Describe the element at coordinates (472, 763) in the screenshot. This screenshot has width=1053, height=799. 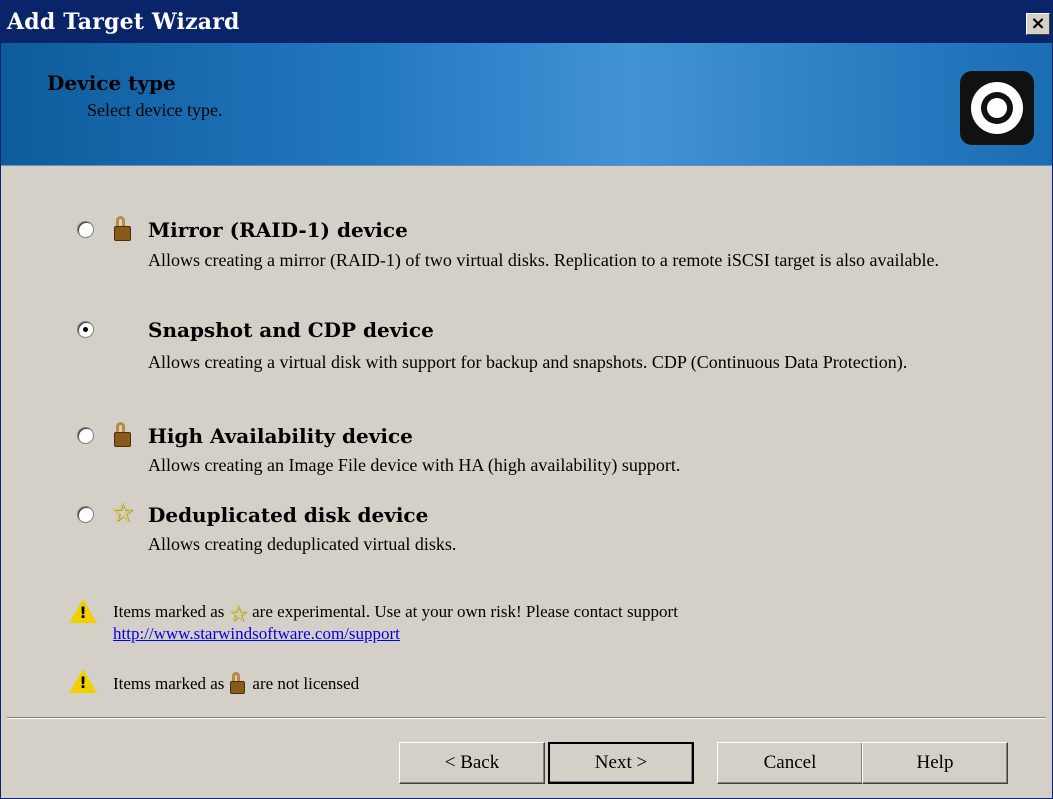
I see `back-button: < Back` at that location.